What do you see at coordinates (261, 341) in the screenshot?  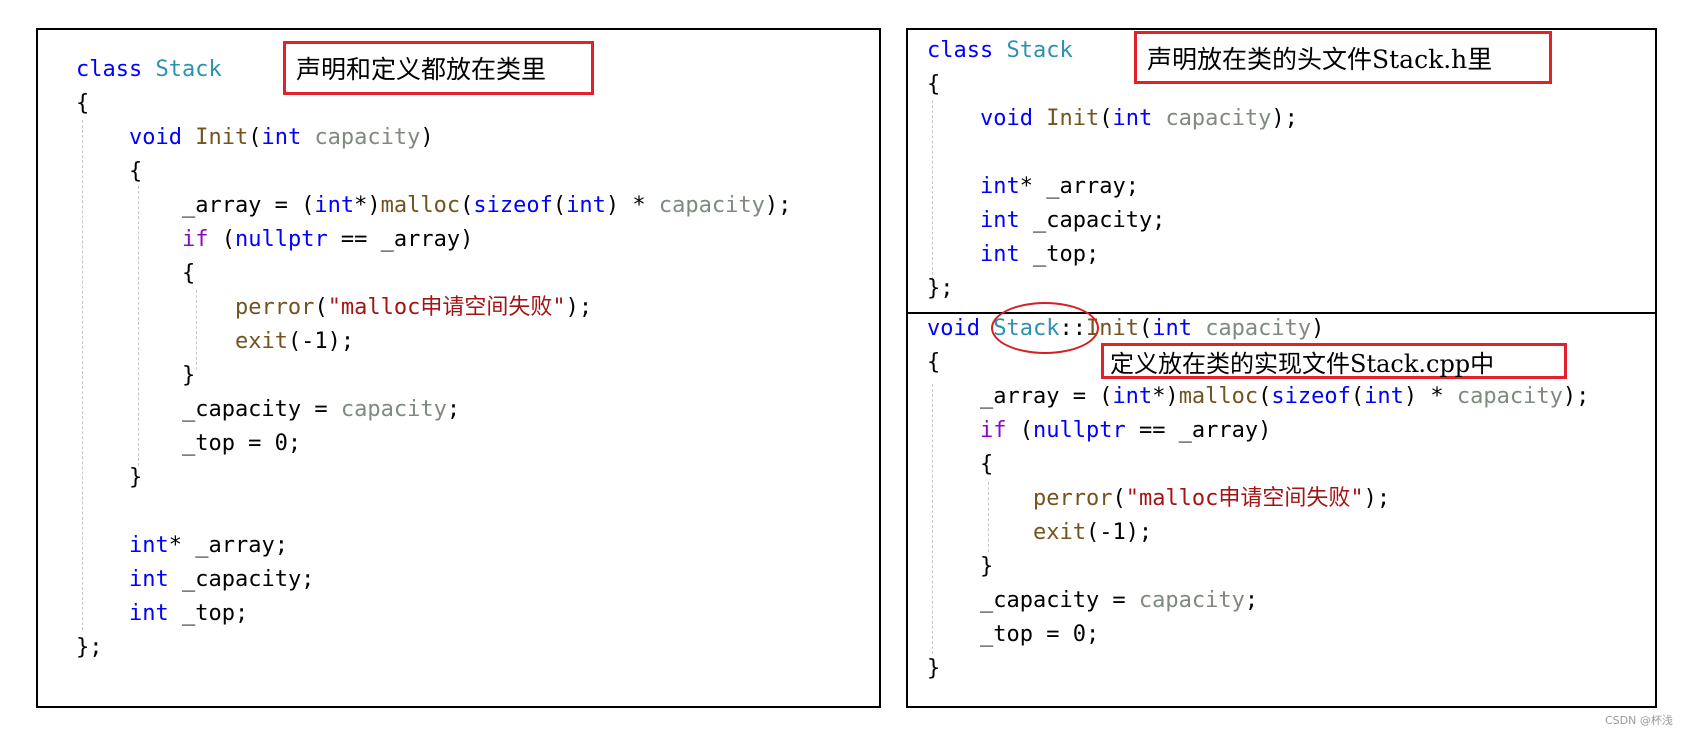 I see `code-token: exit` at bounding box center [261, 341].